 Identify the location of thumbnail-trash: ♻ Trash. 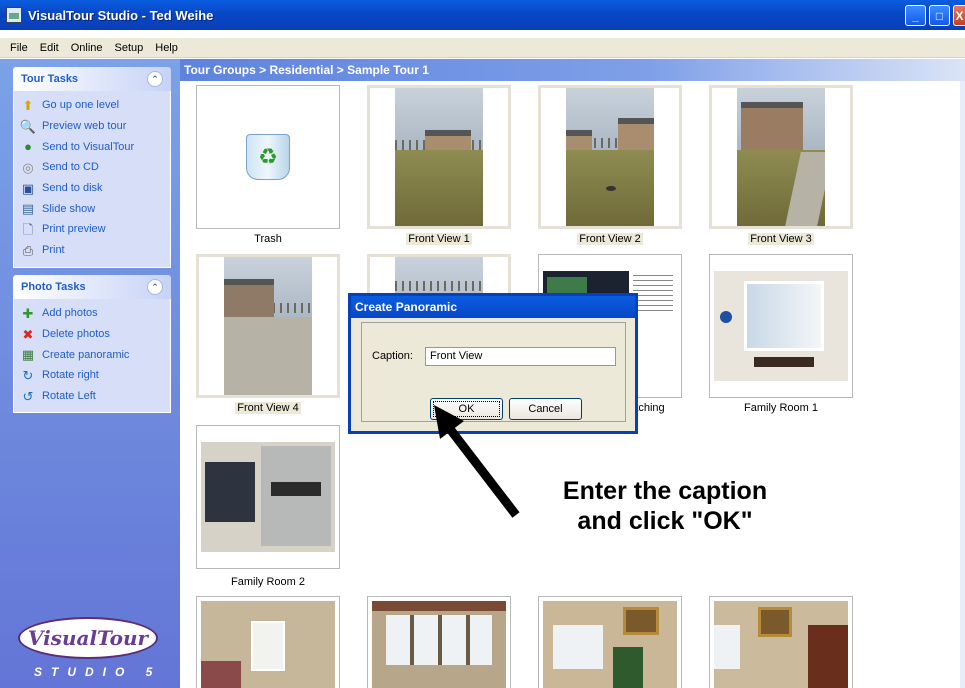
(268, 165).